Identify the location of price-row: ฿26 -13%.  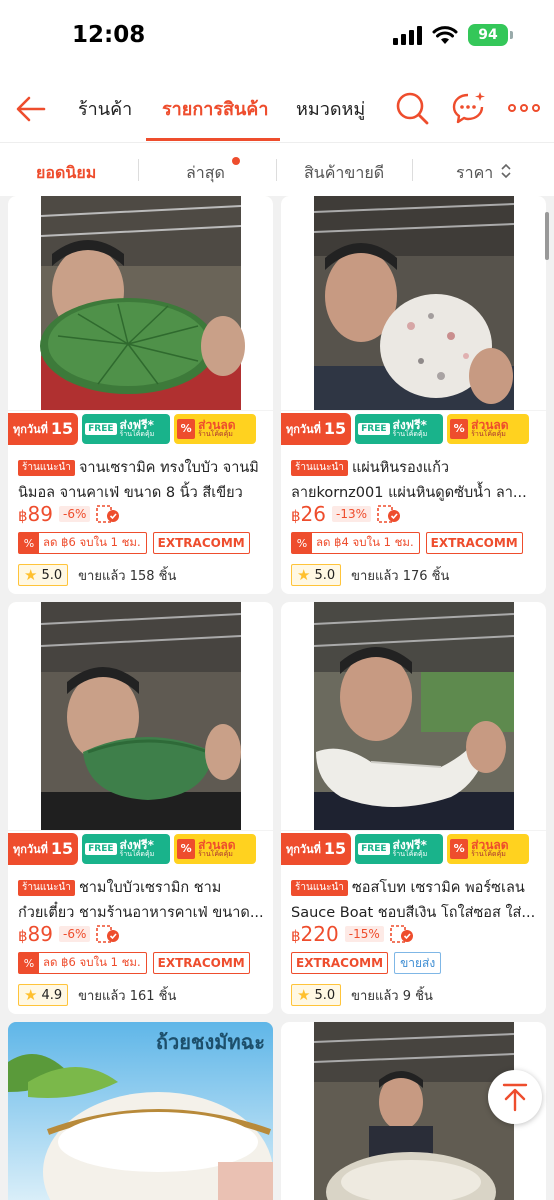
(346, 514).